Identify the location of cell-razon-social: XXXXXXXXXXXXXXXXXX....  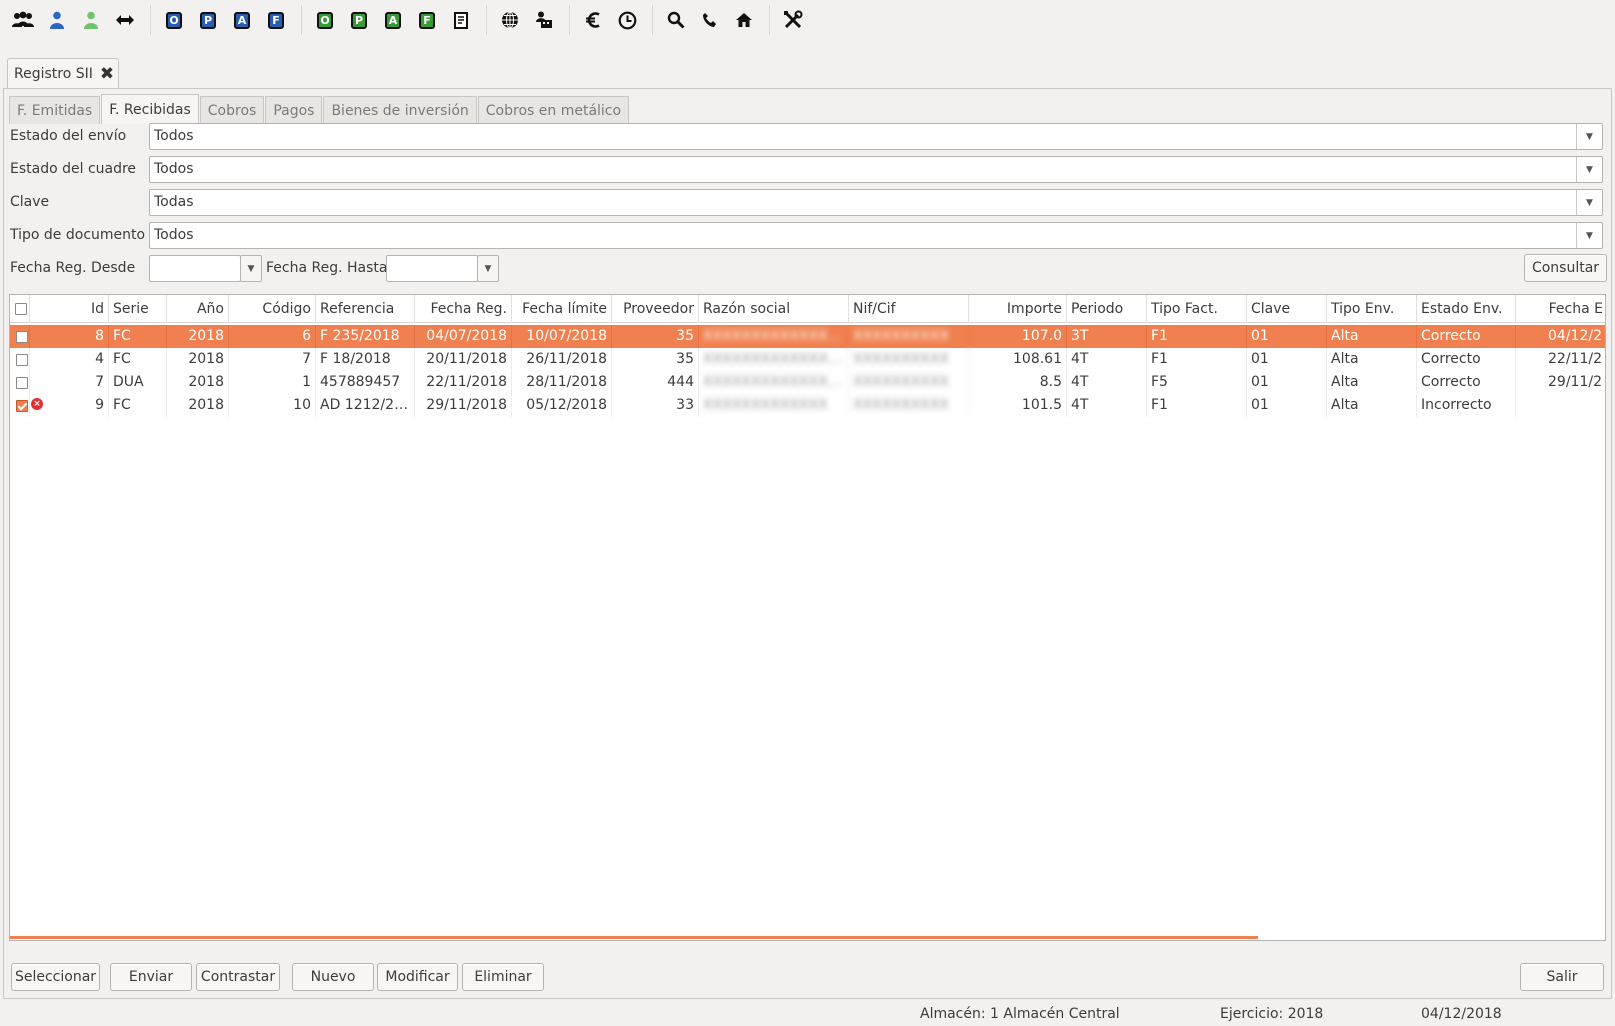
(774, 336).